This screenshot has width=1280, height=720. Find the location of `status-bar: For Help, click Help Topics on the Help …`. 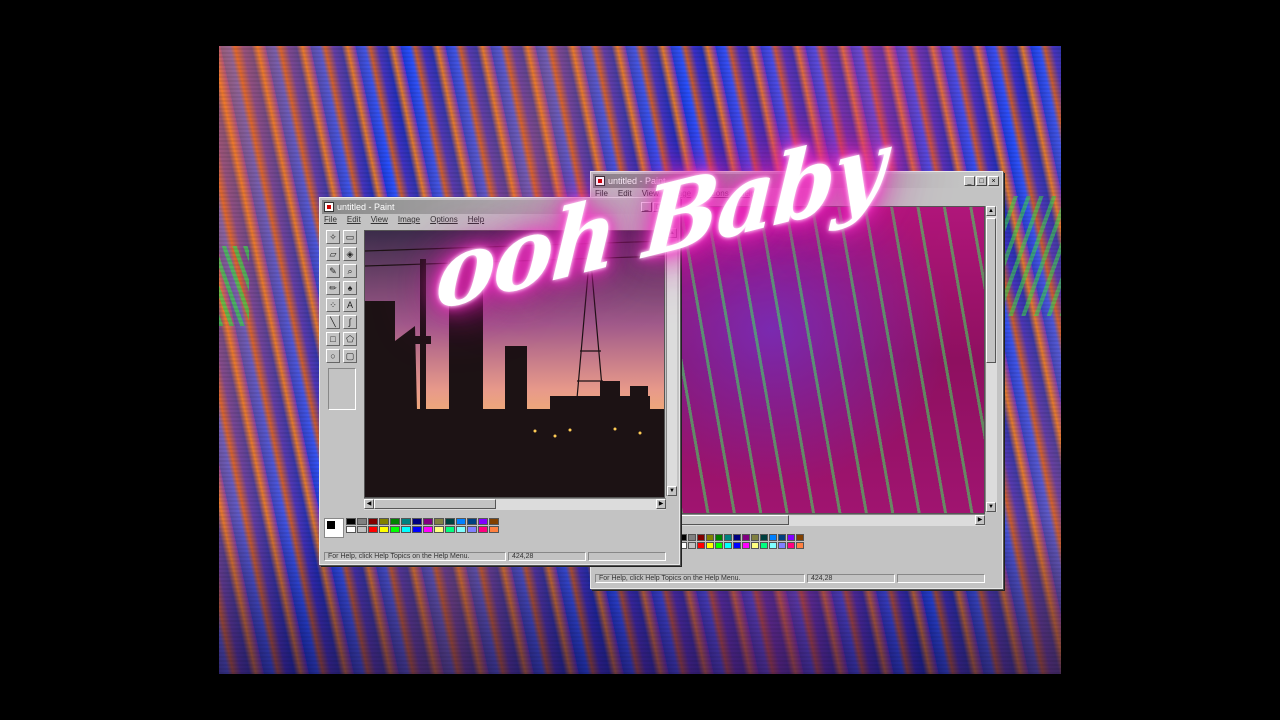

status-bar: For Help, click Help Topics on the Help … is located at coordinates (499, 556).